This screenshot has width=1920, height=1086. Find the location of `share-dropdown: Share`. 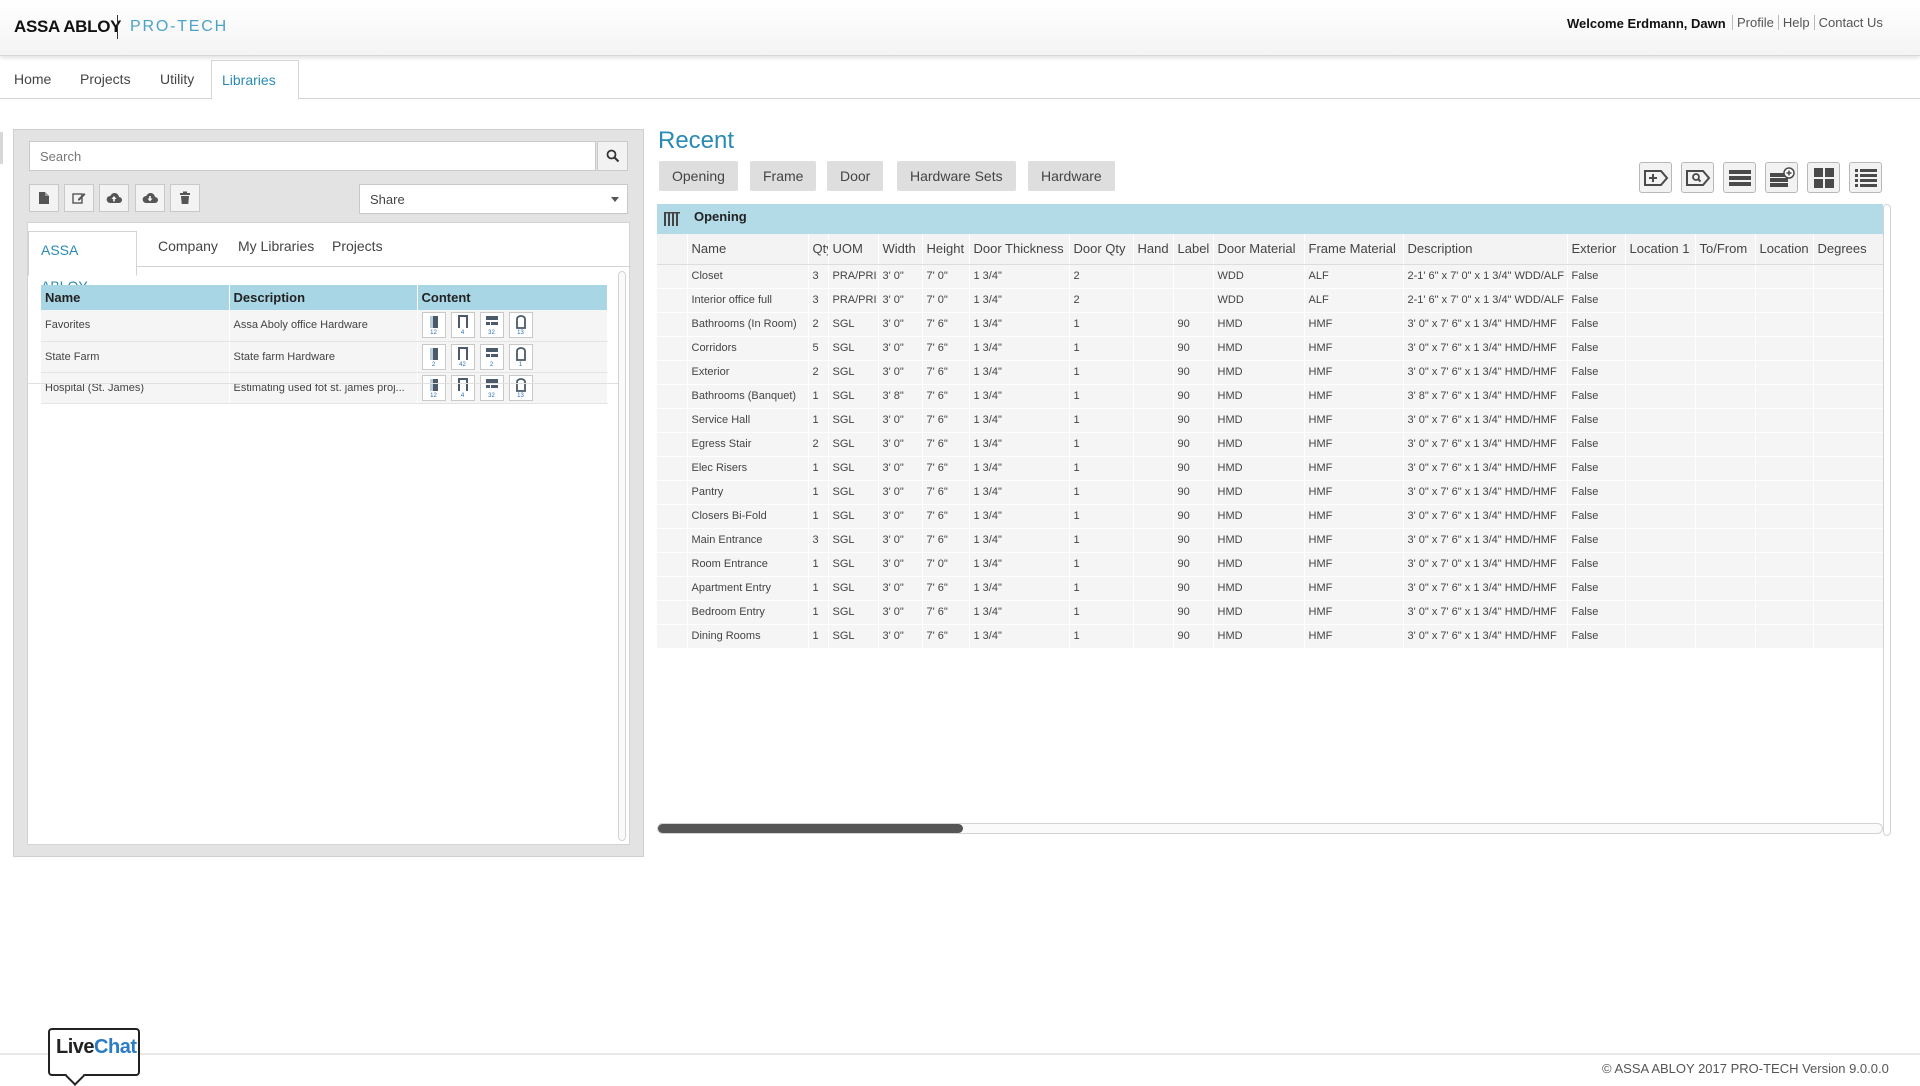

share-dropdown: Share is located at coordinates (493, 199).